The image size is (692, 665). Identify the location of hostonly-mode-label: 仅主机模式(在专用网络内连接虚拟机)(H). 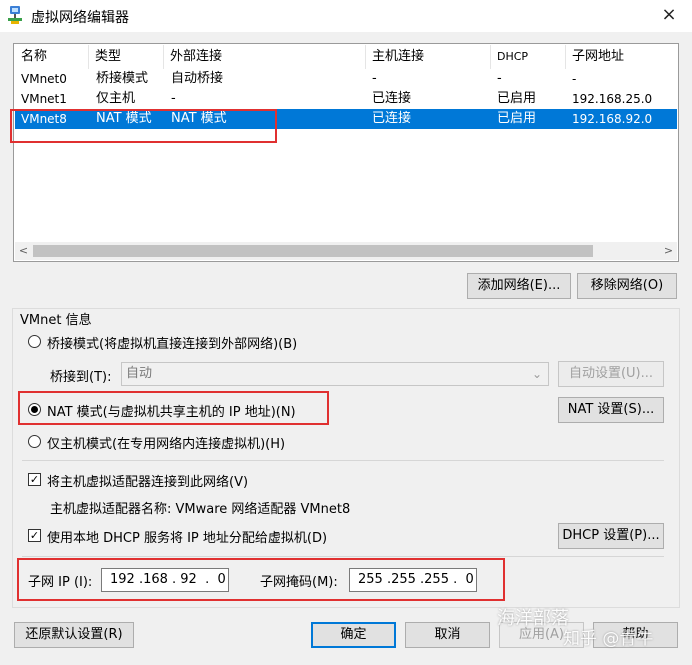
(166, 442).